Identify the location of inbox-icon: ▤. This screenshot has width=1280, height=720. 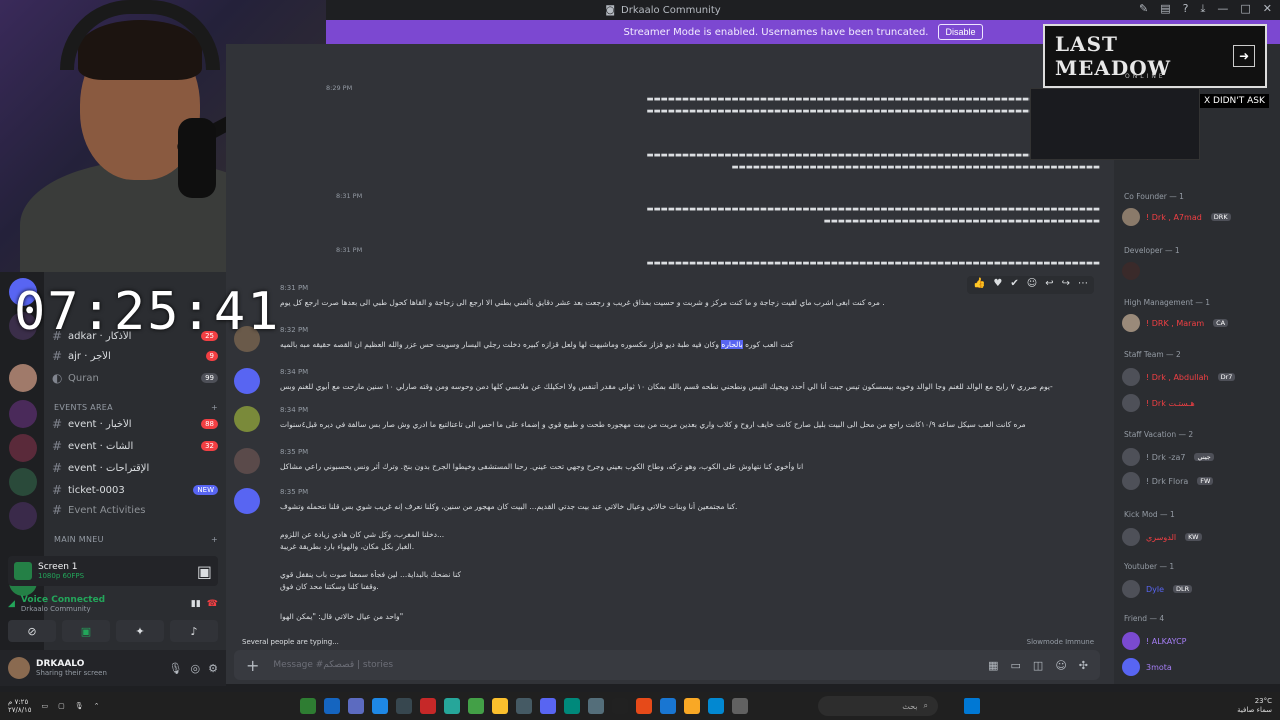
(1165, 9).